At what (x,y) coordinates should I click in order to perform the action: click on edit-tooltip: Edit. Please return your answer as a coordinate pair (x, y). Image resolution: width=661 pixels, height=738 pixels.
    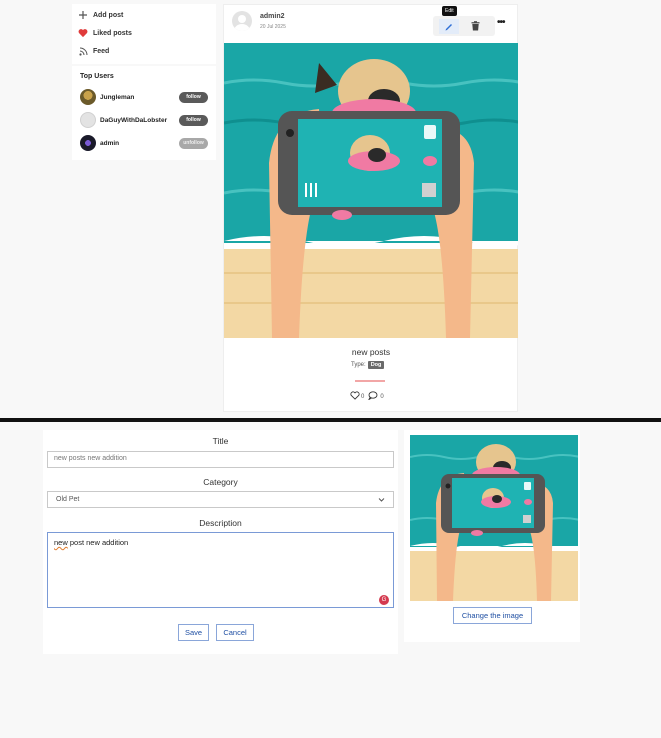
    Looking at the image, I should click on (449, 11).